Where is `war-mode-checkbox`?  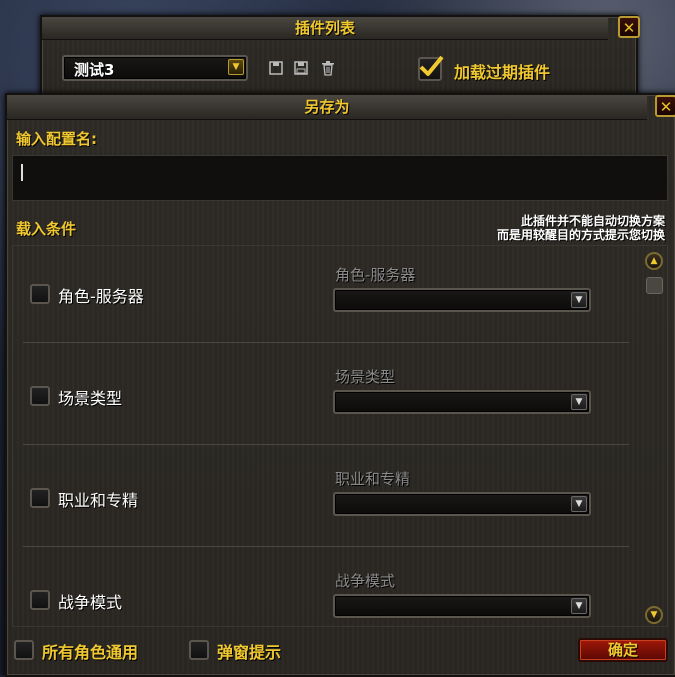
war-mode-checkbox is located at coordinates (40, 600).